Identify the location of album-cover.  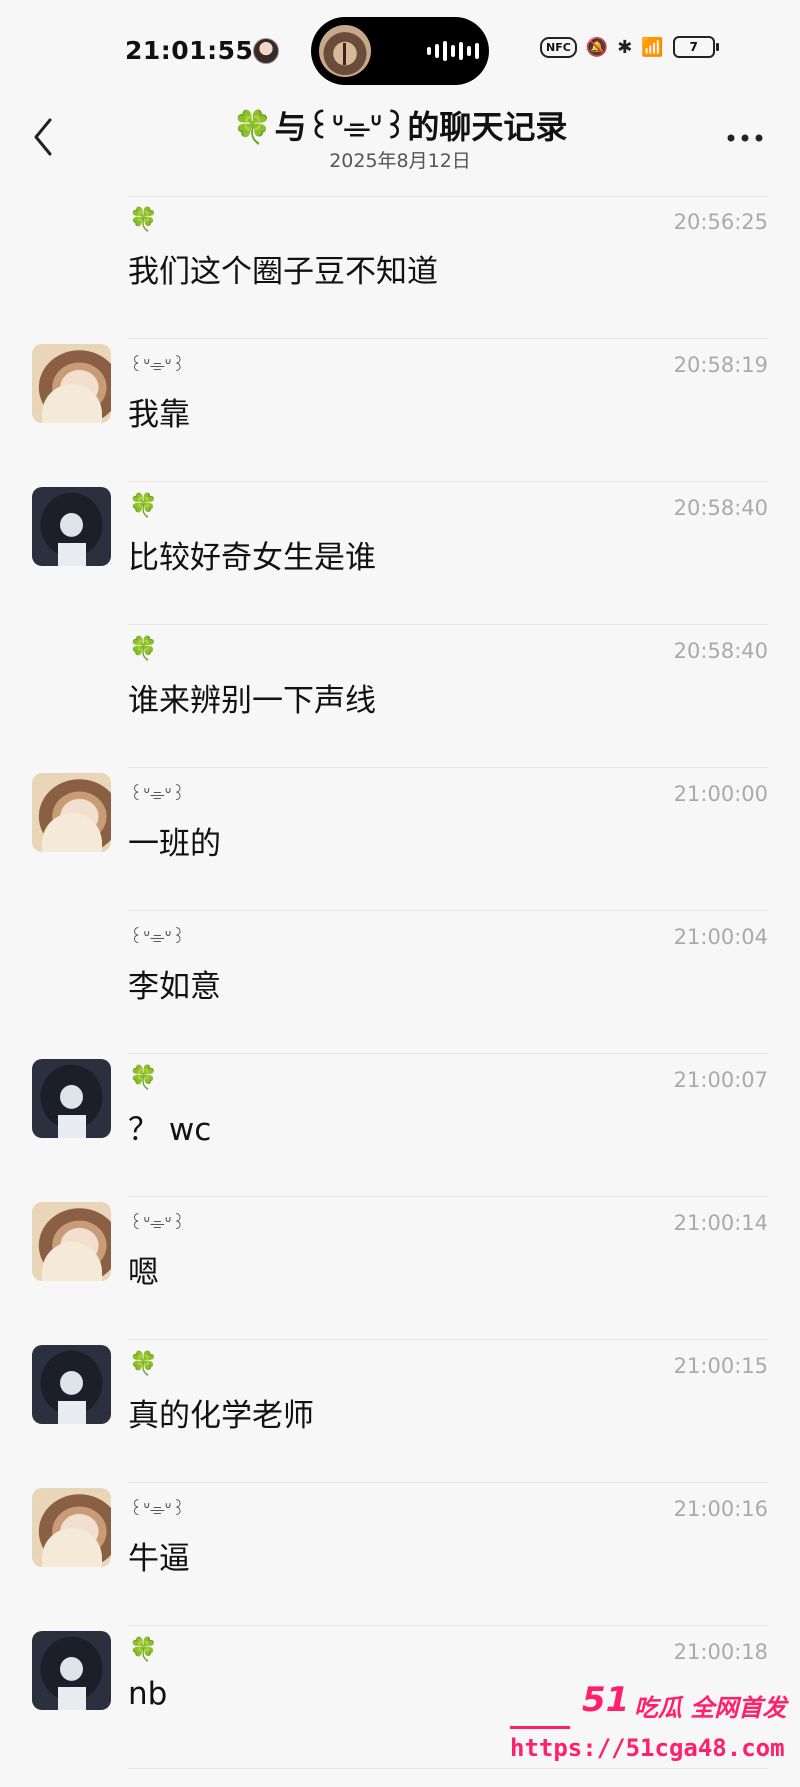
(345, 51).